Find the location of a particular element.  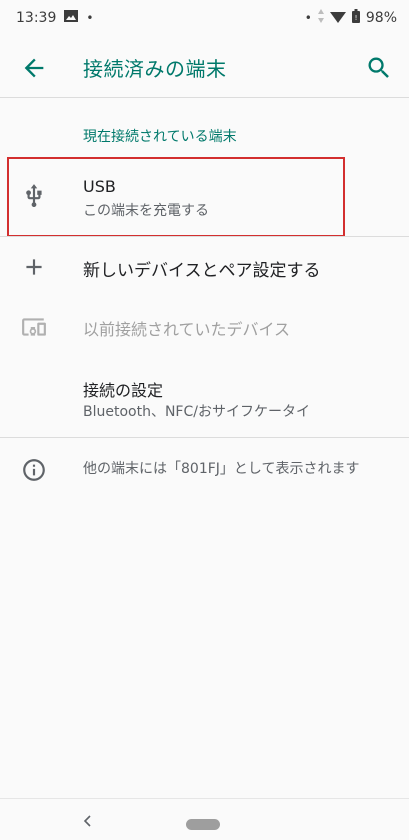

arrow-back-icon is located at coordinates (34, 68).